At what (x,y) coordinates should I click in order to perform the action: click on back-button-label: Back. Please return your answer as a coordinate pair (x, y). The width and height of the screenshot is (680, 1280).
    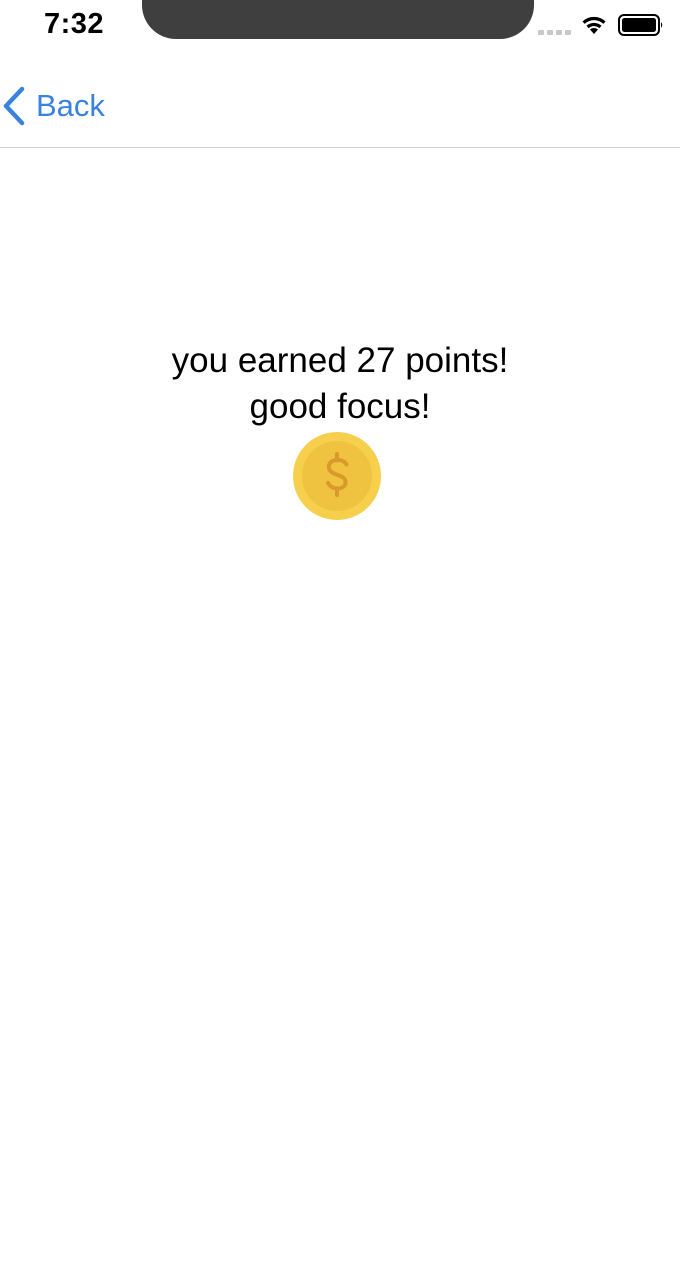
    Looking at the image, I should click on (70, 105).